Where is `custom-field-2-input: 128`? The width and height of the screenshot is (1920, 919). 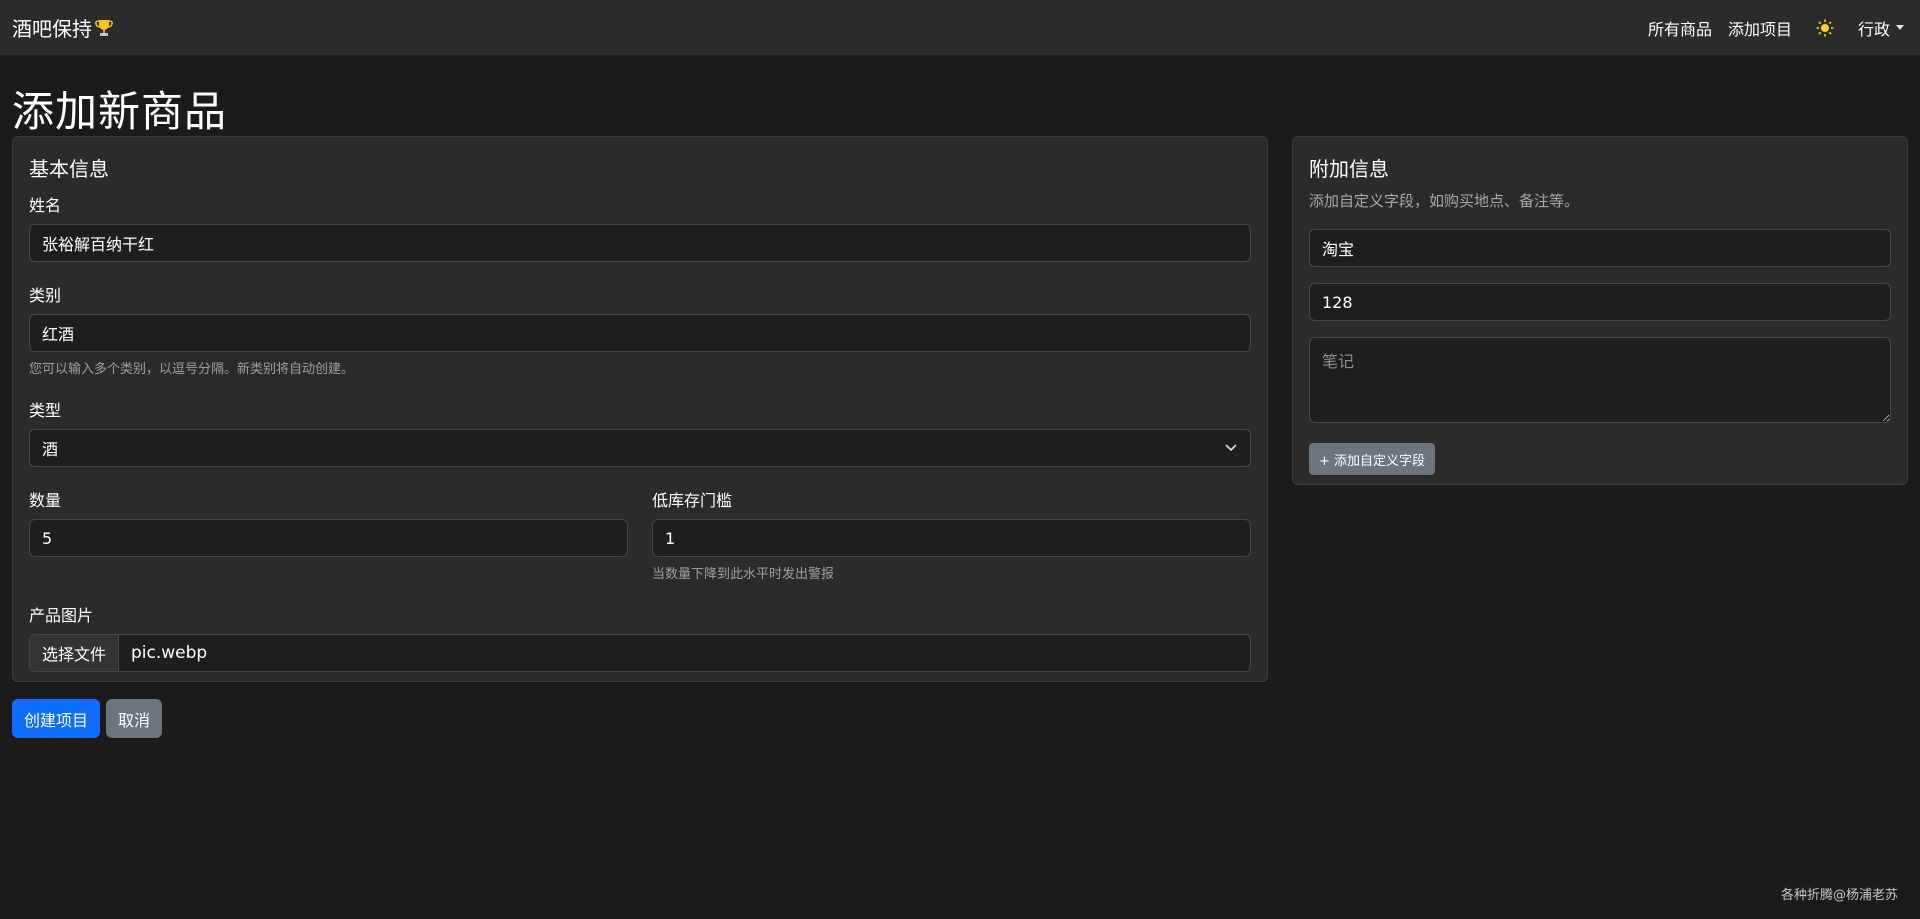
custom-field-2-input: 128 is located at coordinates (1600, 302).